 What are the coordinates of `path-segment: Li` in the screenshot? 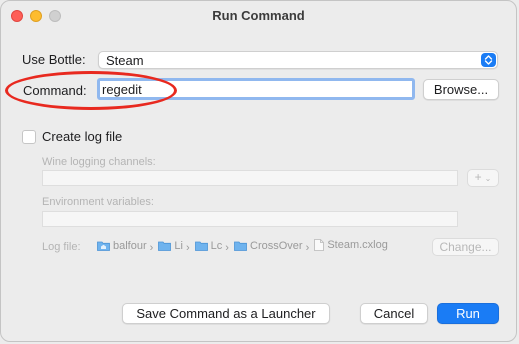 It's located at (170, 246).